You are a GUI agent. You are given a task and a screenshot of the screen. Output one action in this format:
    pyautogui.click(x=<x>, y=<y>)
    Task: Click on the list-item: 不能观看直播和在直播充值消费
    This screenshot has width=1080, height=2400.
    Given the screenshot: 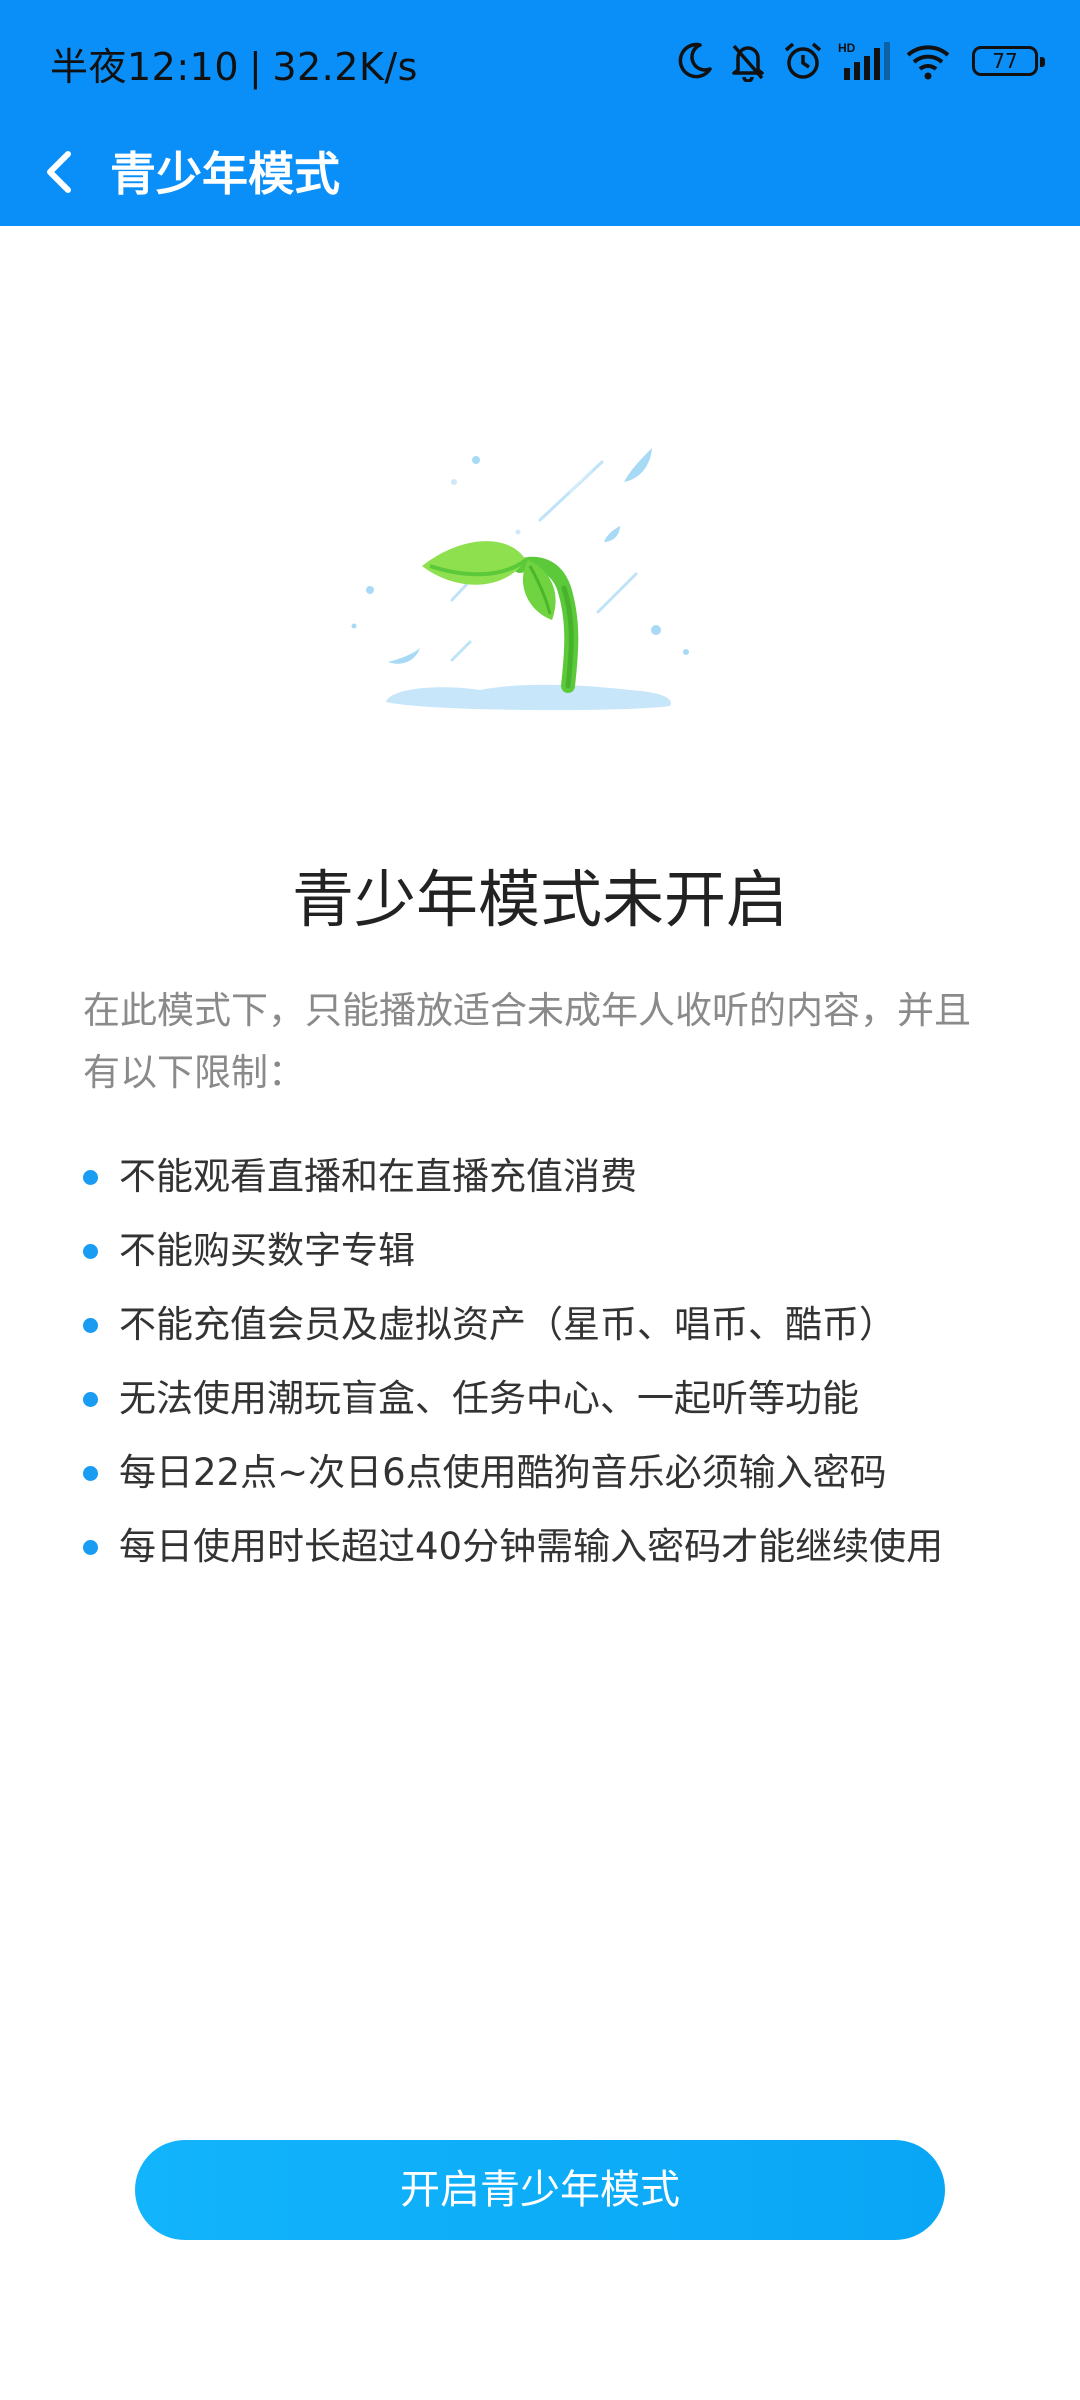 What is the action you would take?
    pyautogui.click(x=563, y=1177)
    